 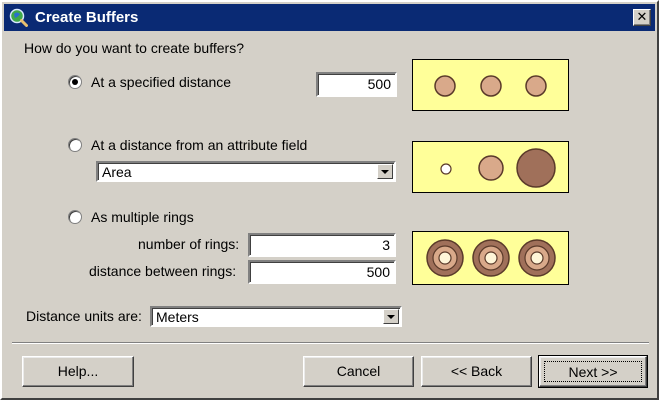 What do you see at coordinates (87, 17) in the screenshot?
I see `window-title: Create Buffers` at bounding box center [87, 17].